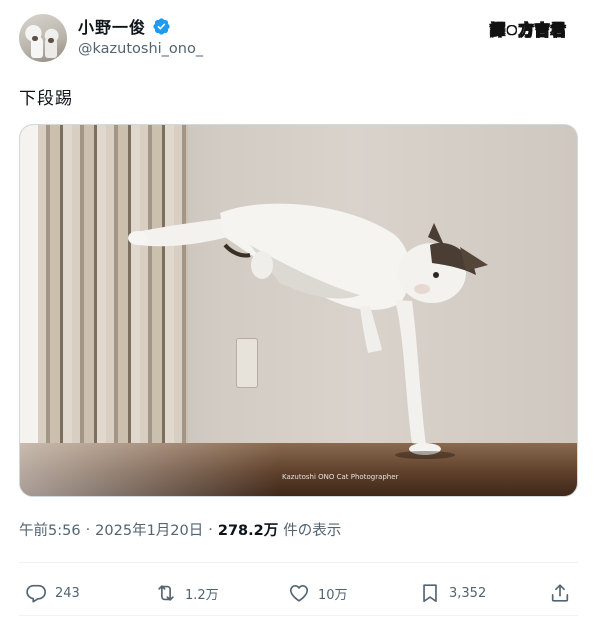  What do you see at coordinates (298, 562) in the screenshot?
I see `divider-top` at bounding box center [298, 562].